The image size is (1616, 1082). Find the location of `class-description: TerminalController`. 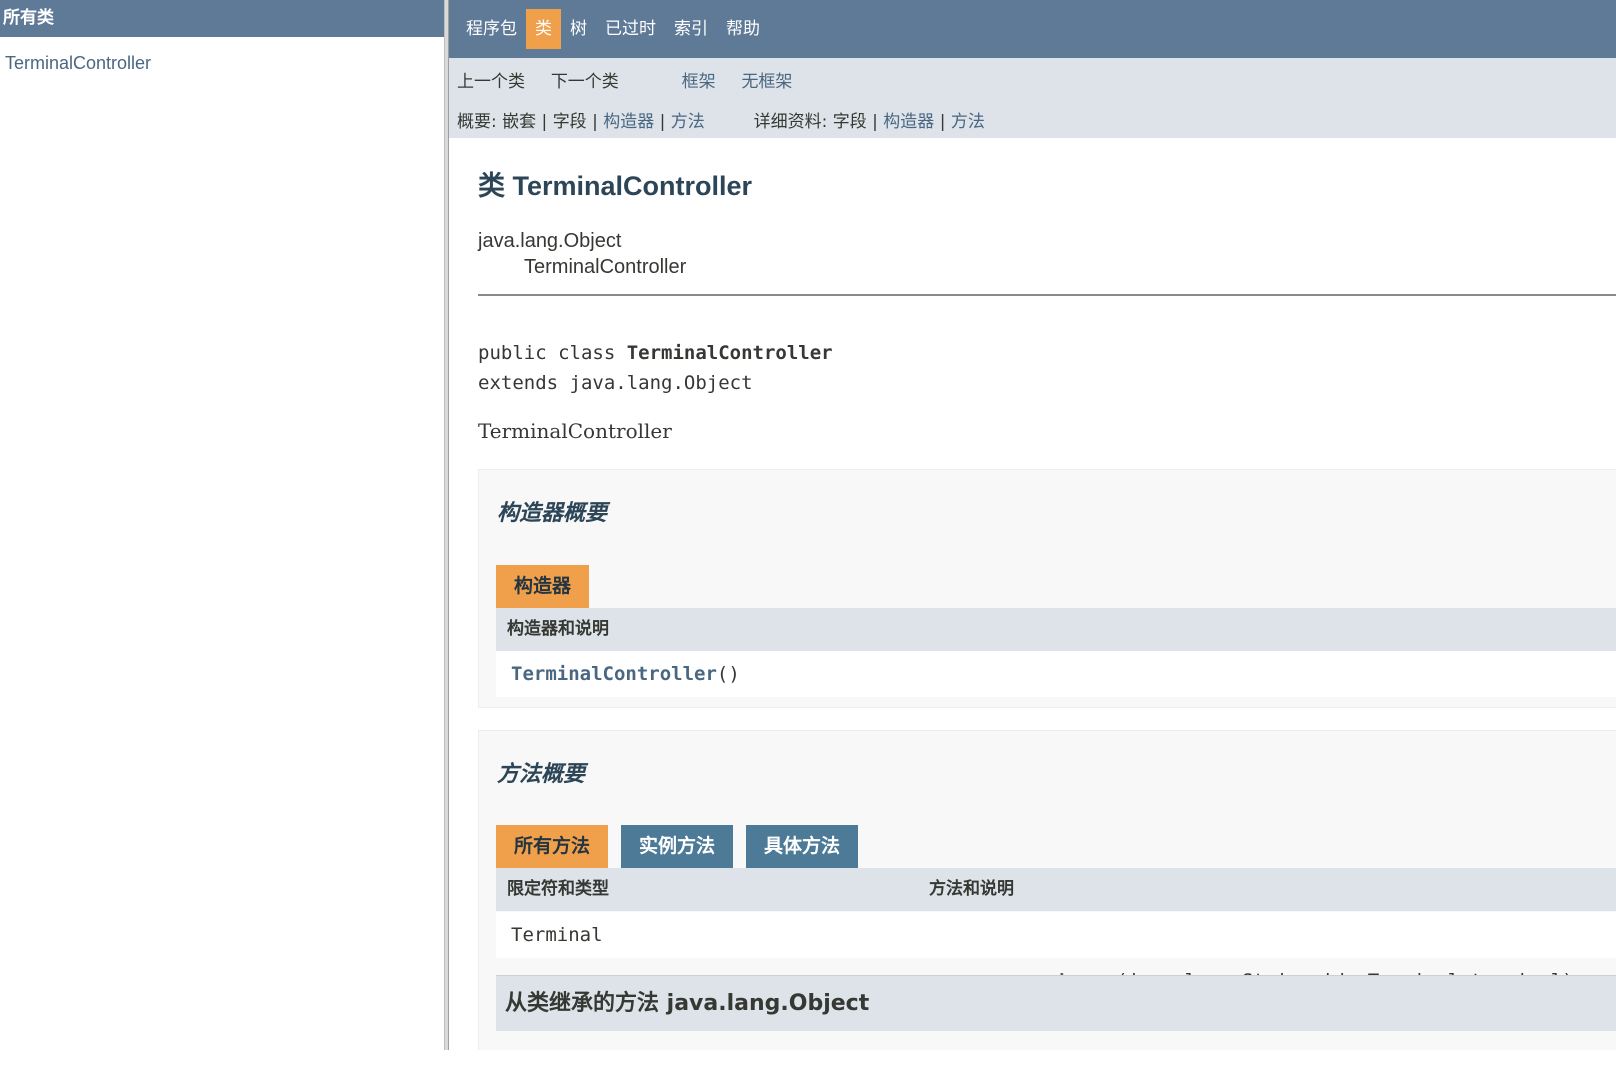

class-description: TerminalController is located at coordinates (575, 431).